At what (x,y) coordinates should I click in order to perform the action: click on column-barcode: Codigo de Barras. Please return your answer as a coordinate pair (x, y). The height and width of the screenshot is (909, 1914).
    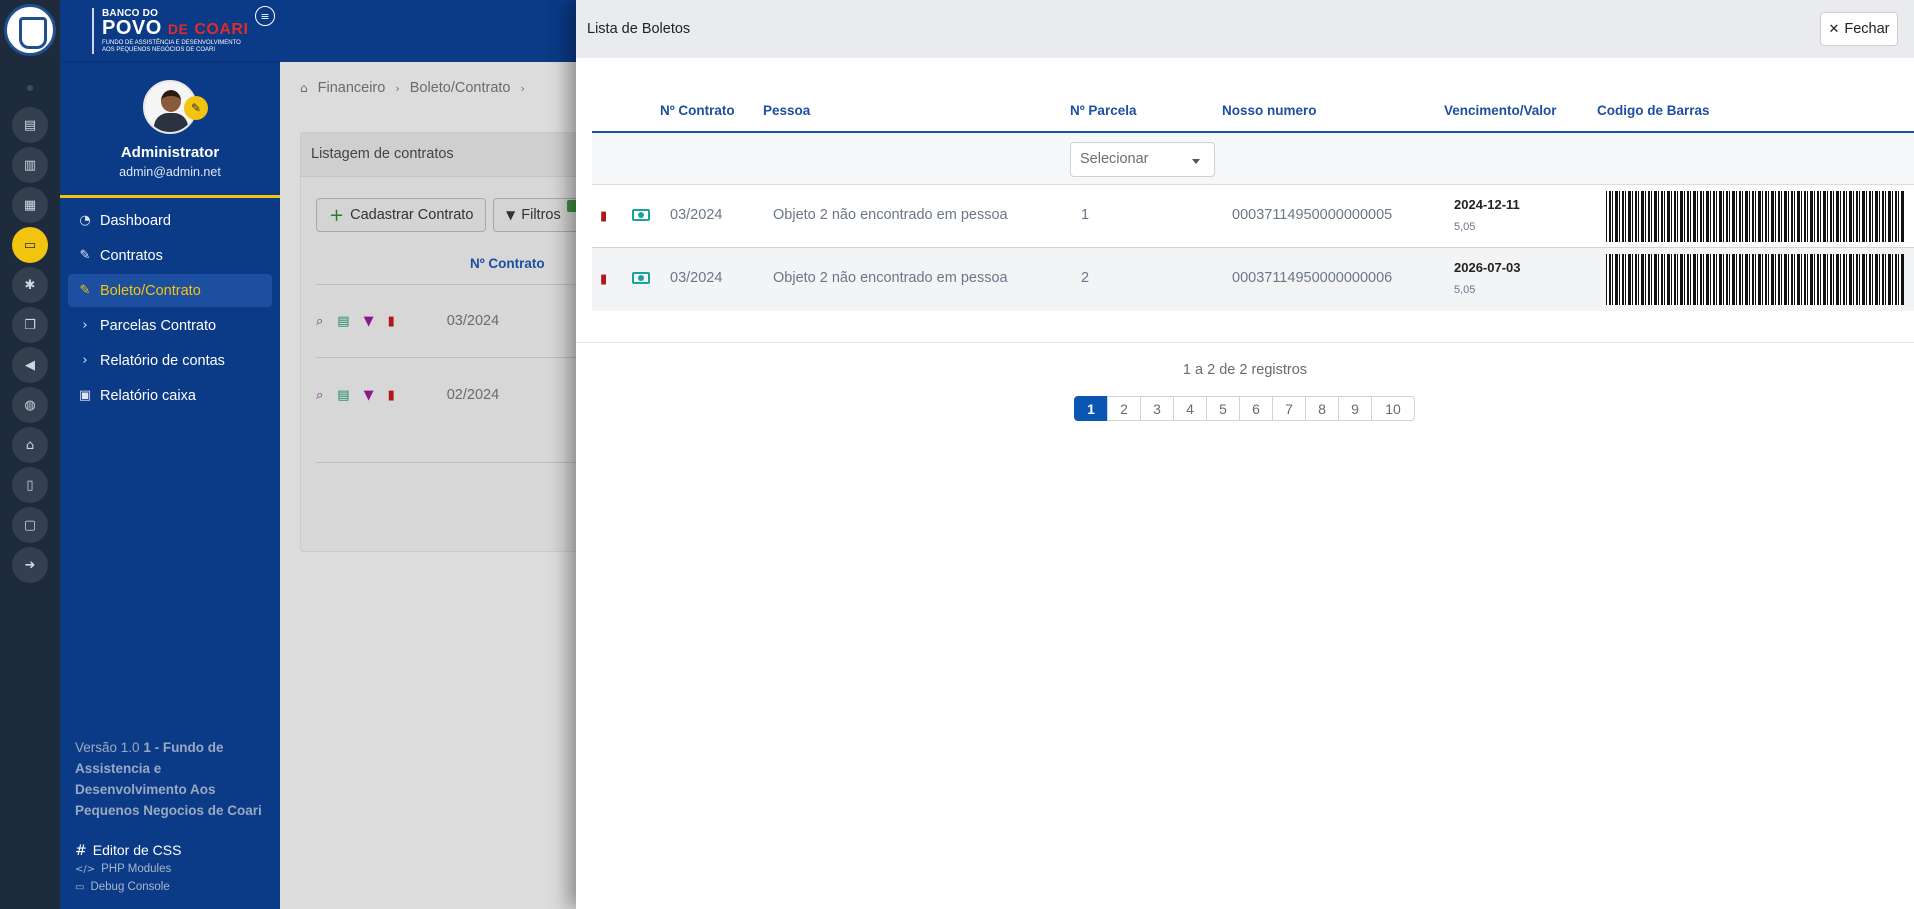
    Looking at the image, I should click on (1653, 110).